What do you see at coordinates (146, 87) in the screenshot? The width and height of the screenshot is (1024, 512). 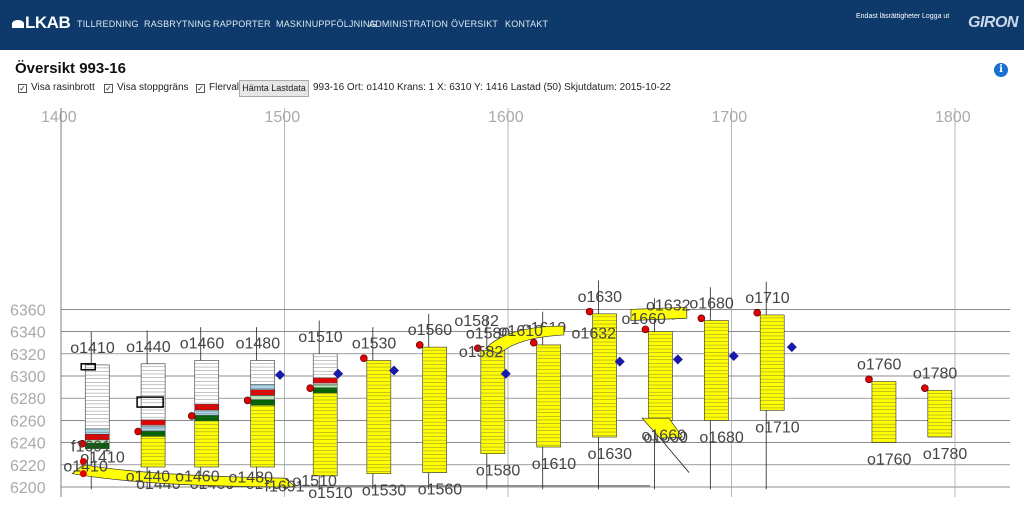 I see `checkbox-visa-stoppgrans: ✓ Visa stoppgräns` at bounding box center [146, 87].